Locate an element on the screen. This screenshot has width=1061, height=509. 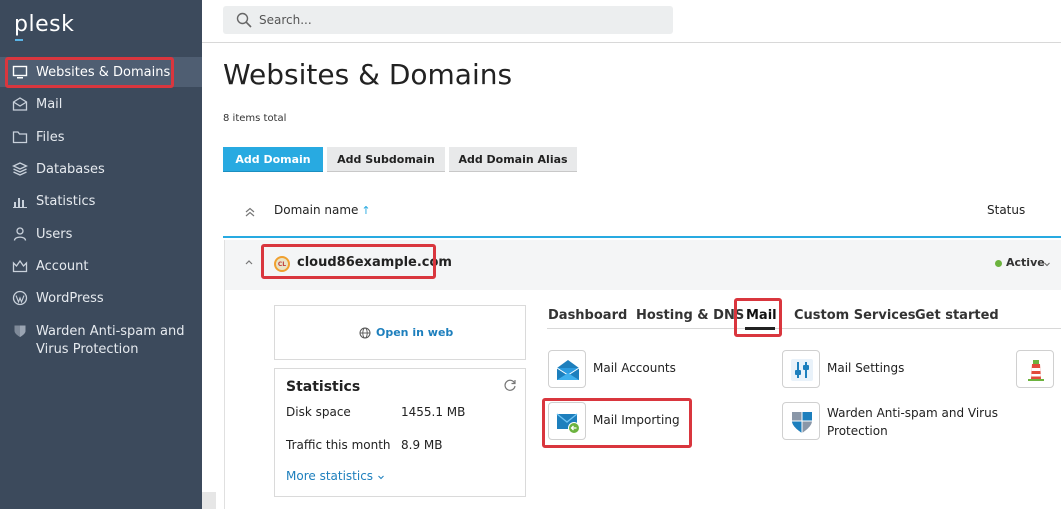
mail-settings-label: Mail Settings is located at coordinates (866, 368).